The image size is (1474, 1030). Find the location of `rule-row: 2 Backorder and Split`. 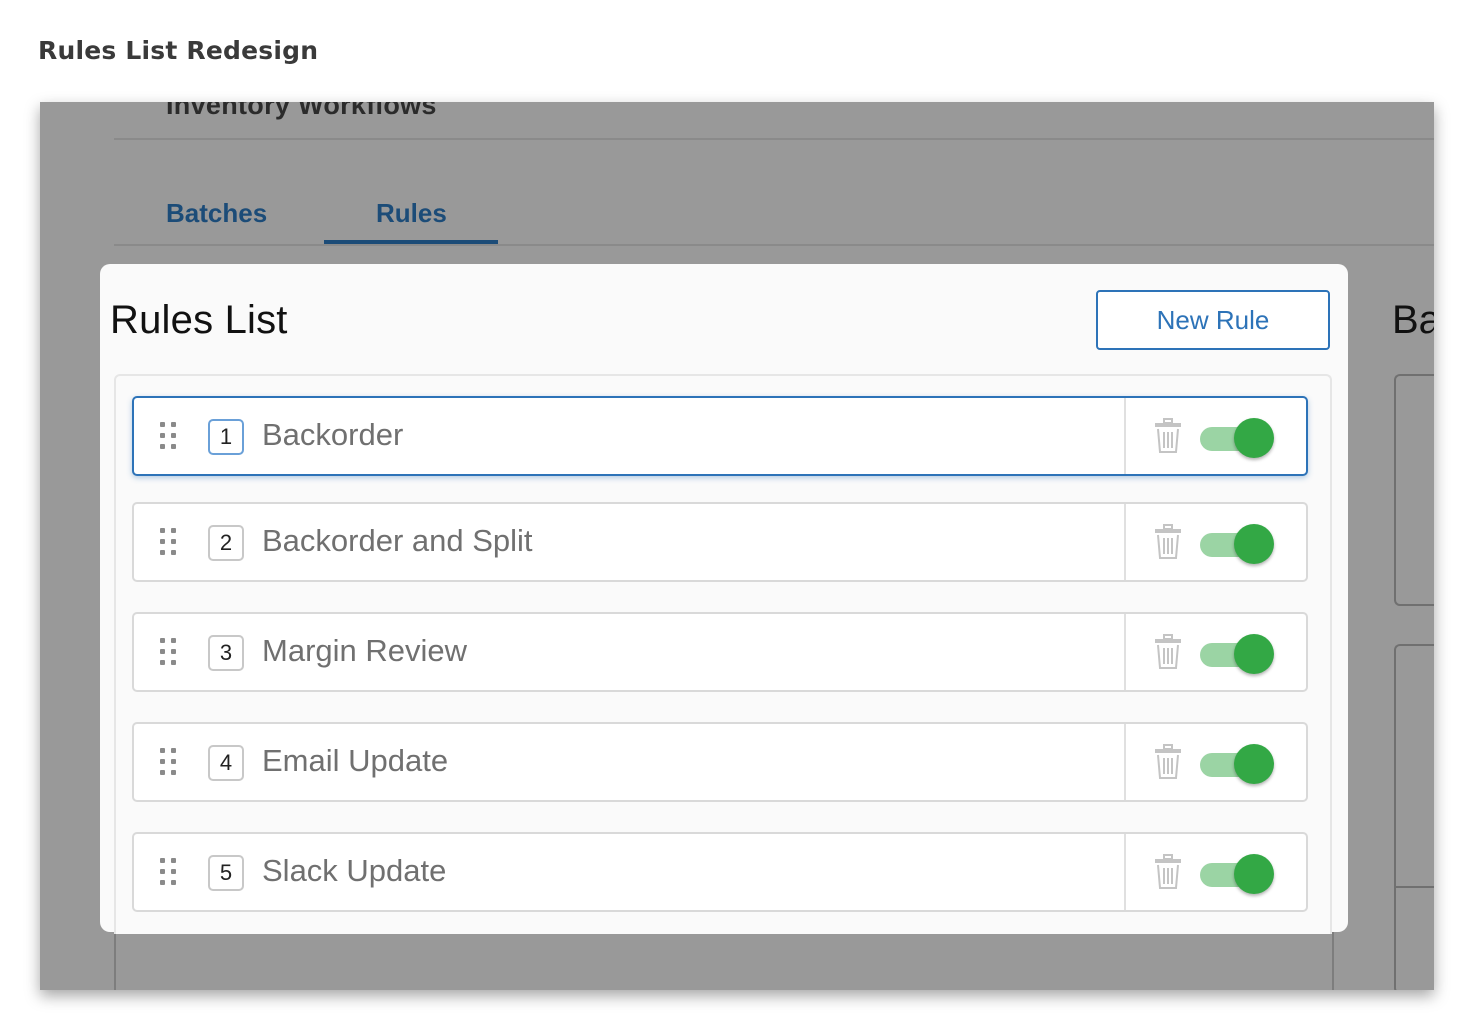

rule-row: 2 Backorder and Split is located at coordinates (720, 542).